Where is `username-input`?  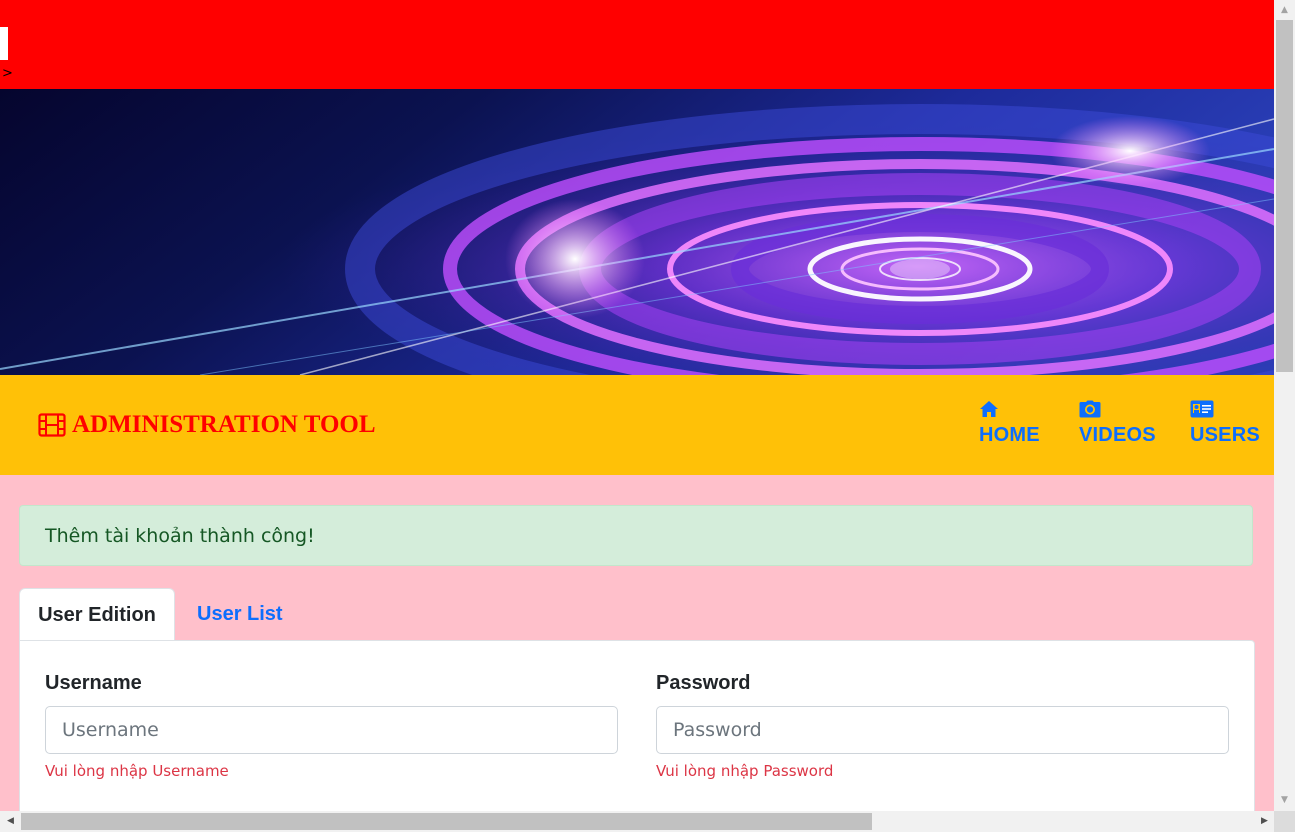 username-input is located at coordinates (331, 730).